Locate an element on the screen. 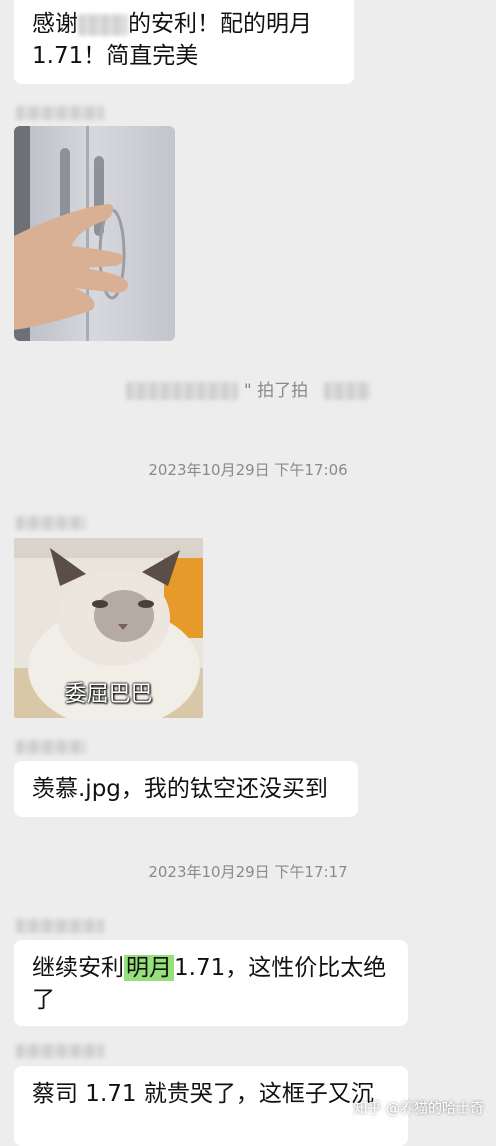 The height and width of the screenshot is (1146, 496). timestamp-2: 2023年10月29日 下午17:17 is located at coordinates (248, 872).